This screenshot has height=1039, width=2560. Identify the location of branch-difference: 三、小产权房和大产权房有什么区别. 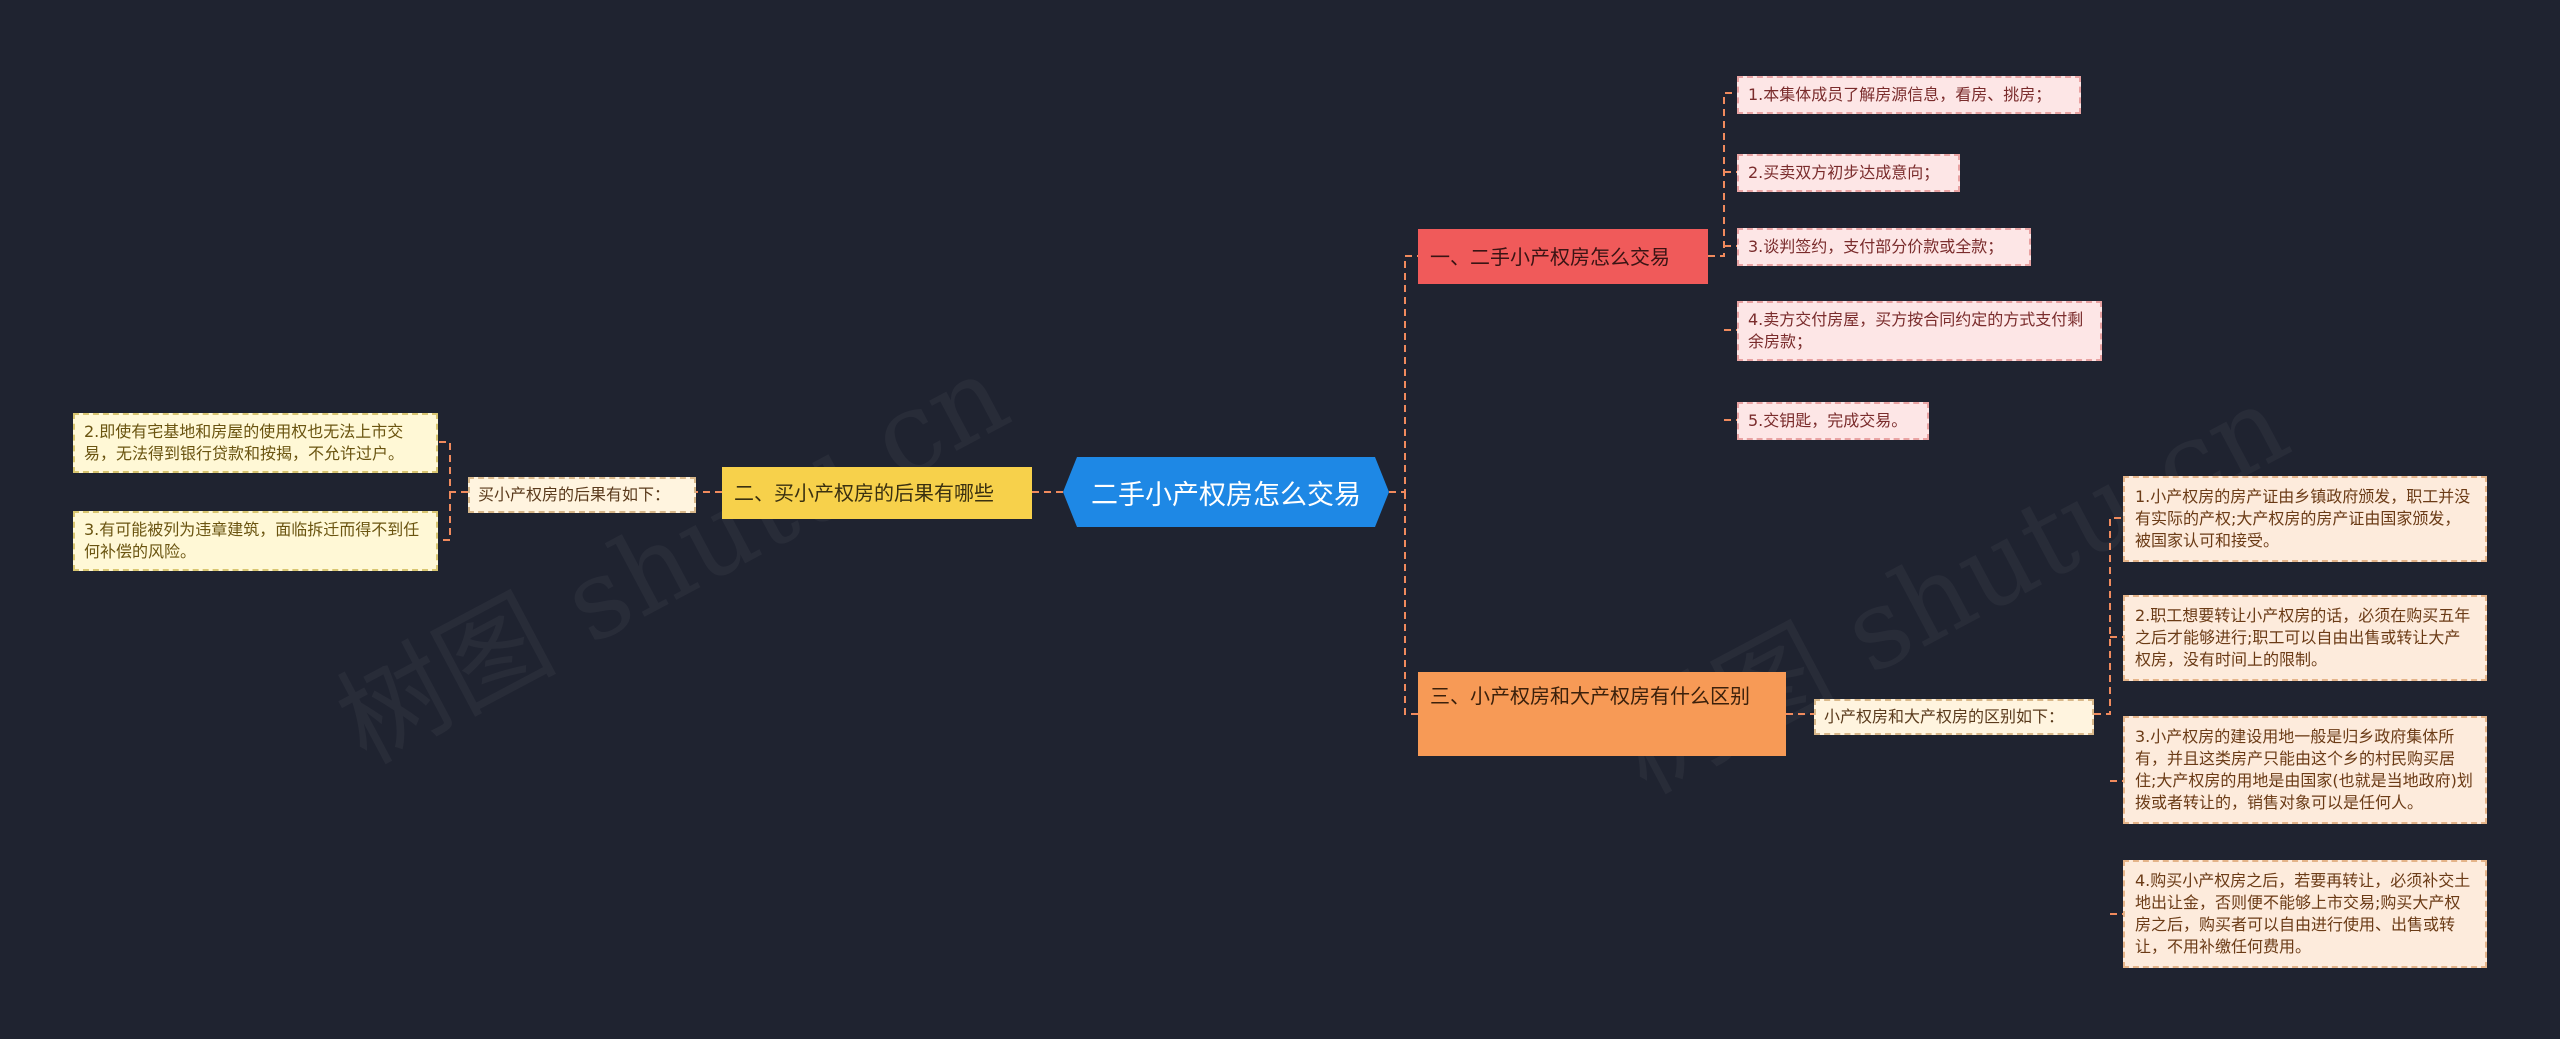
(1602, 714).